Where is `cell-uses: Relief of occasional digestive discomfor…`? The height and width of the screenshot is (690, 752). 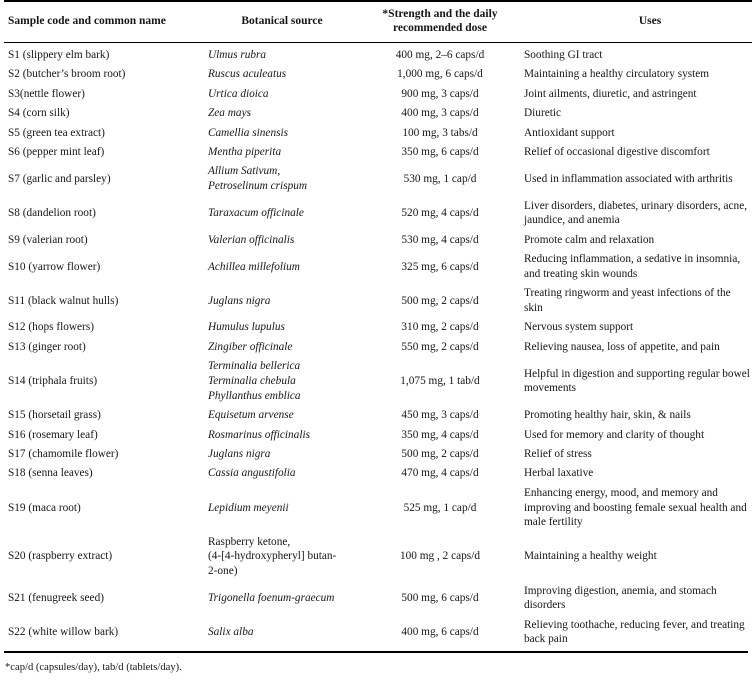
cell-uses: Relief of occasional digestive discomfor… is located at coordinates (617, 152).